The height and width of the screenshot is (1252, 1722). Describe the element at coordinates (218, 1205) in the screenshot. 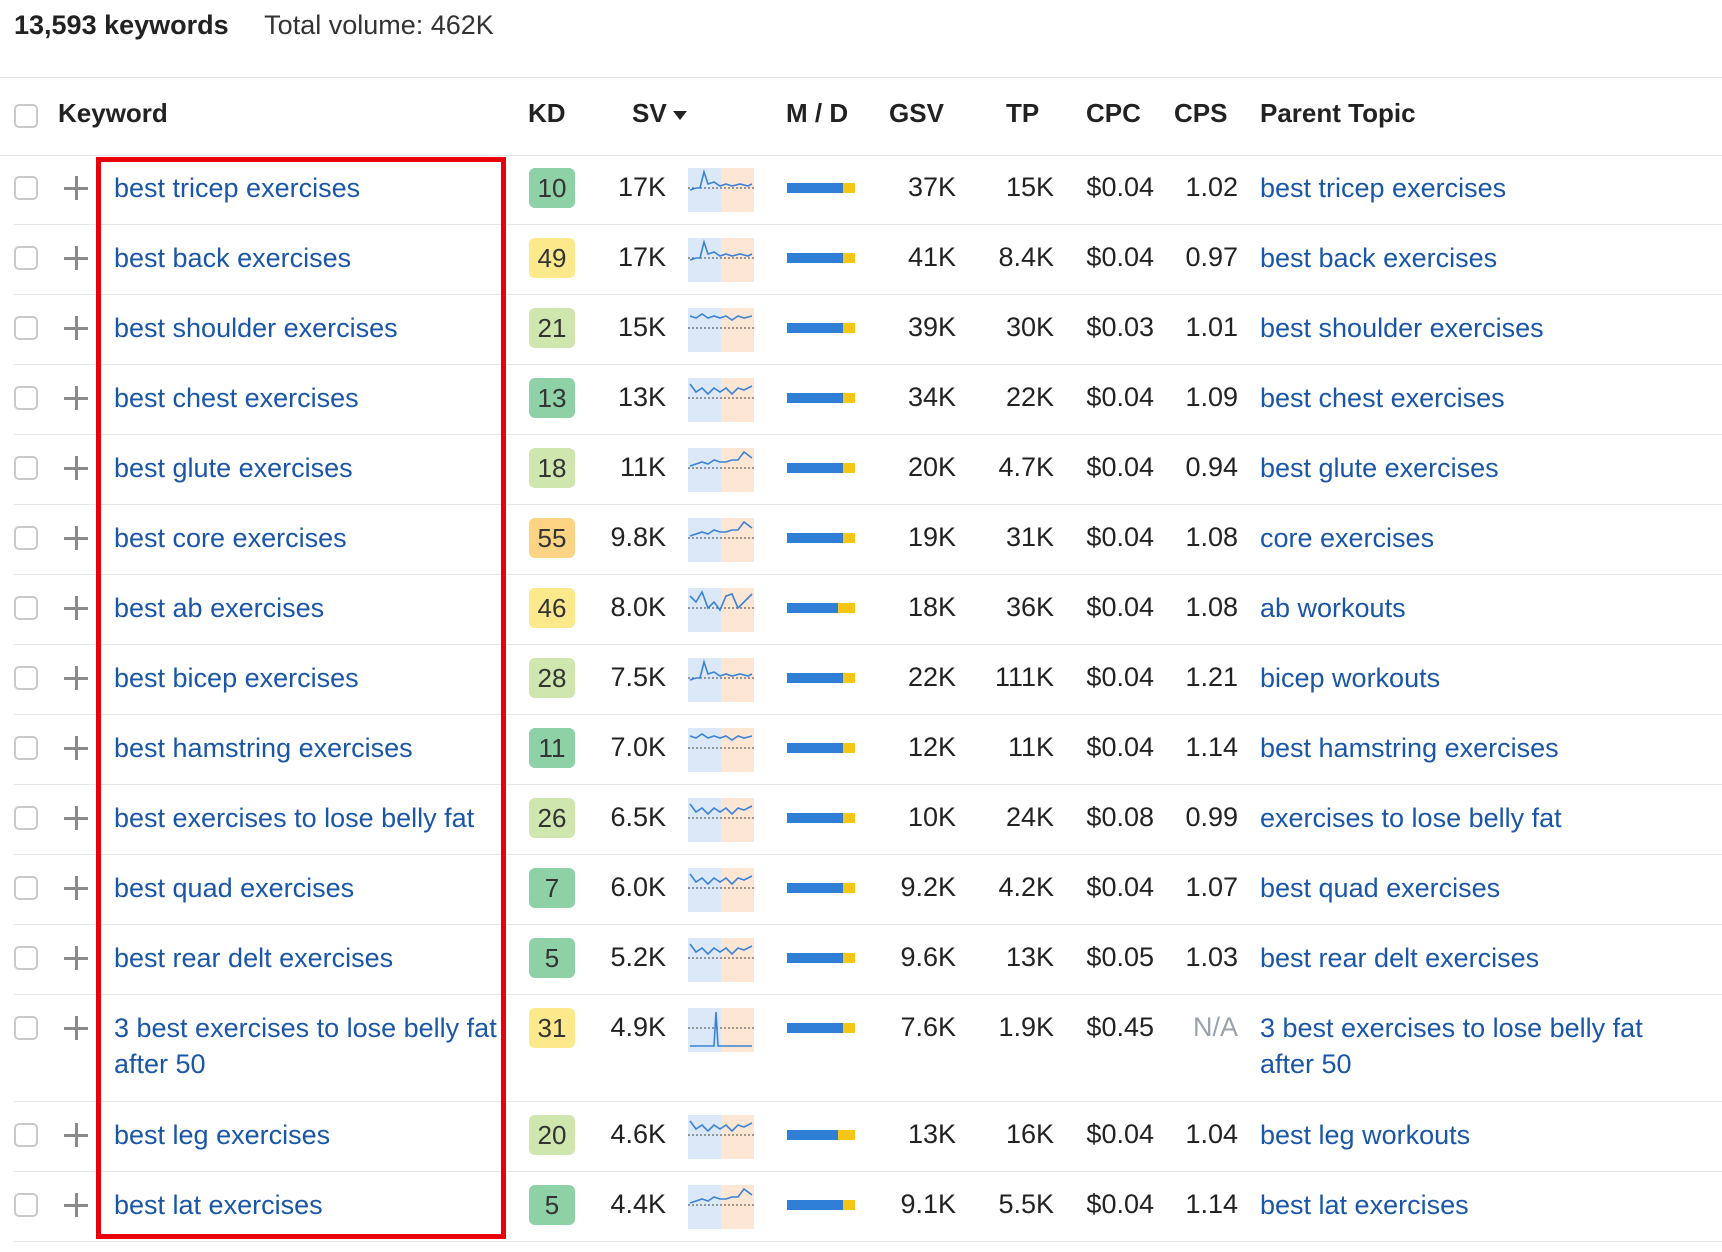

I see `keyword-link: best lat exercises` at that location.